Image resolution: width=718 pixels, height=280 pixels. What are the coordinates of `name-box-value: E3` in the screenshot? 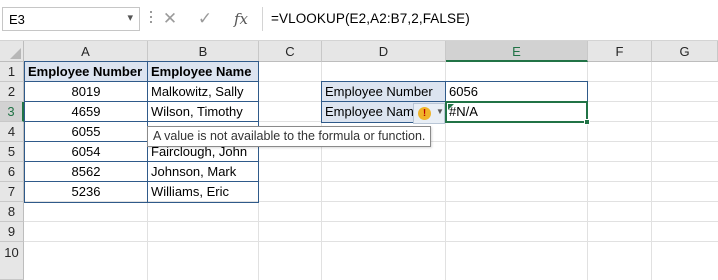 It's located at (17, 19).